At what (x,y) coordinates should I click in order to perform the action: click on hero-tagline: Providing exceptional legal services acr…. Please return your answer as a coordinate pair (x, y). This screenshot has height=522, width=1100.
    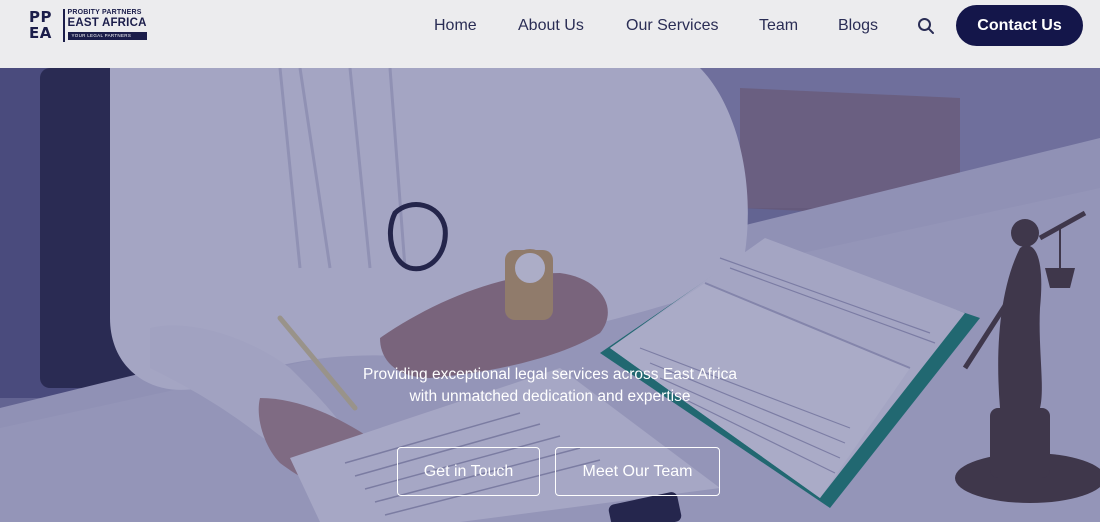
    Looking at the image, I should click on (550, 386).